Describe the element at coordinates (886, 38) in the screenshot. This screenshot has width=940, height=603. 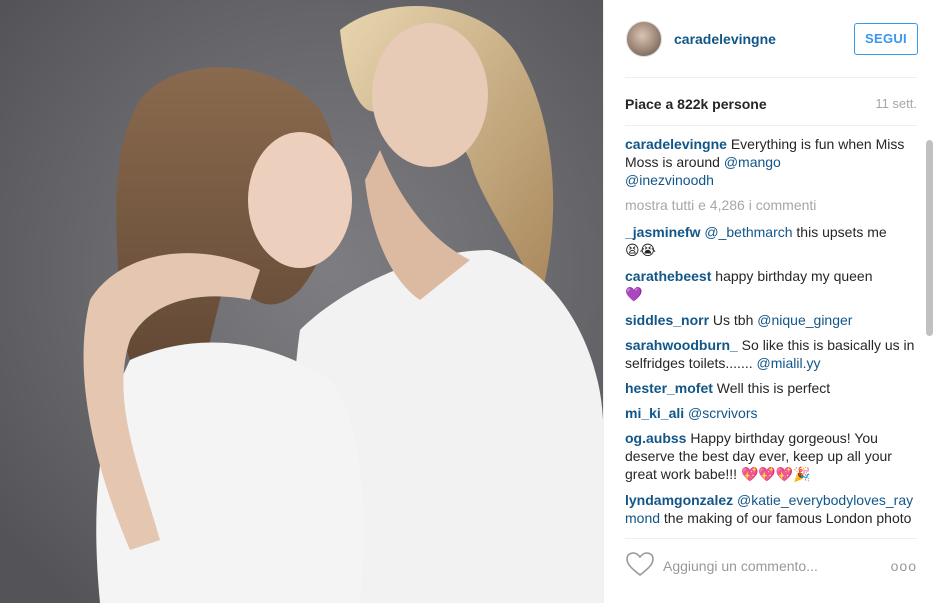
I see `follow-button: SEGUI` at that location.